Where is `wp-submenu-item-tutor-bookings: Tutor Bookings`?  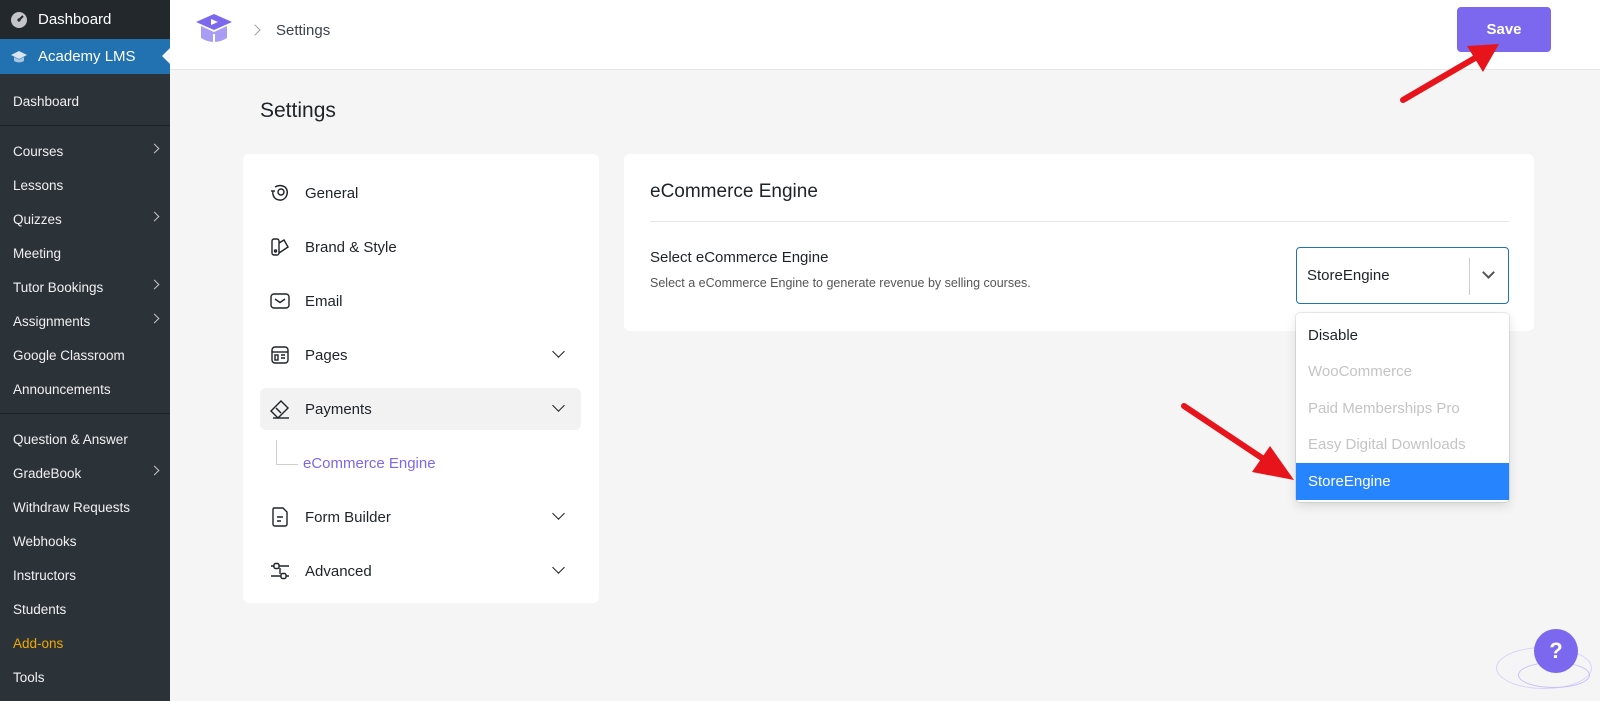 wp-submenu-item-tutor-bookings: Tutor Bookings is located at coordinates (85, 287).